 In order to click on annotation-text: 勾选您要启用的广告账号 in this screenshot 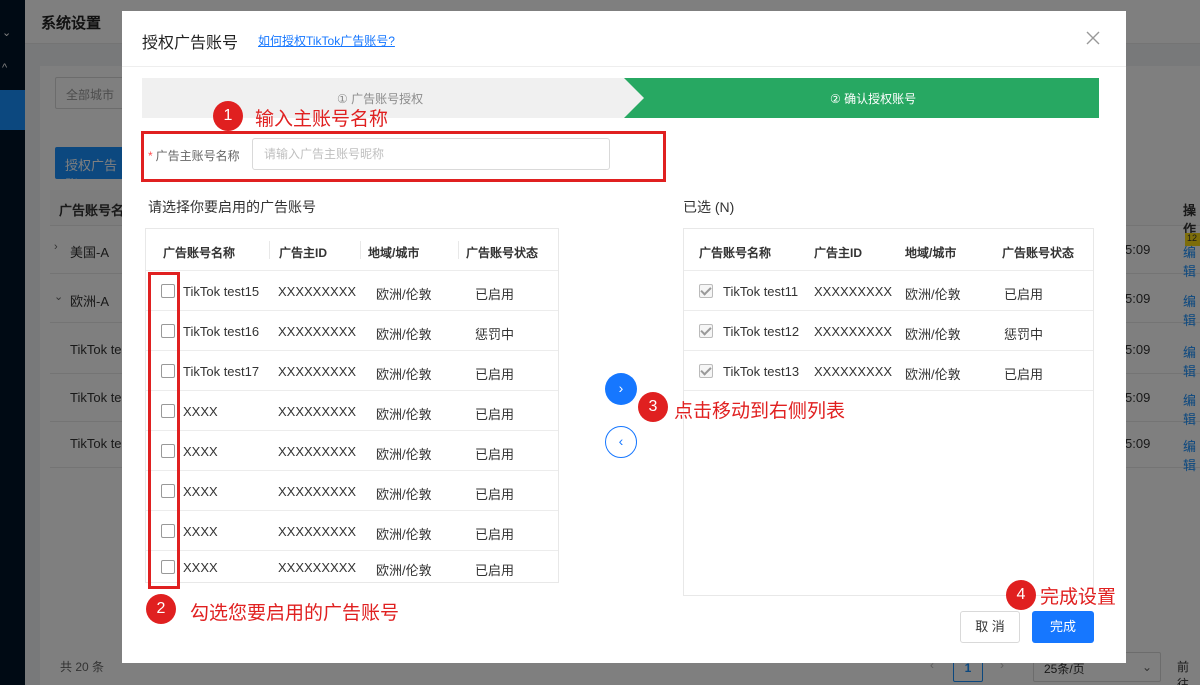, I will do `click(295, 613)`.